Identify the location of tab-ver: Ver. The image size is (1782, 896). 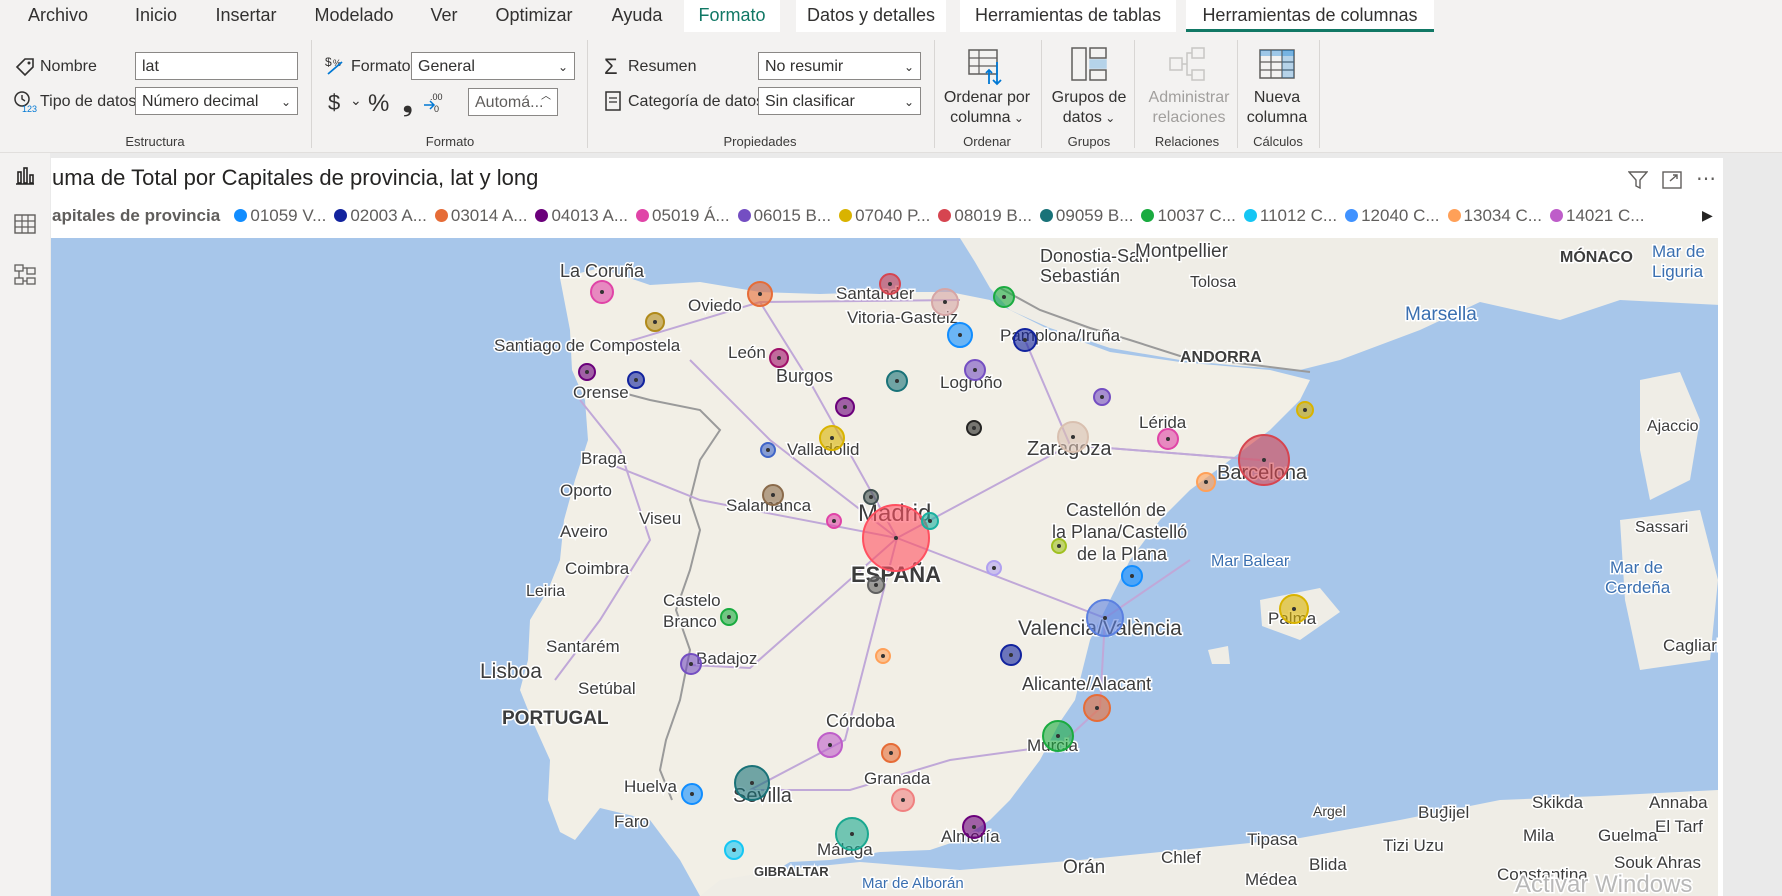
(444, 16).